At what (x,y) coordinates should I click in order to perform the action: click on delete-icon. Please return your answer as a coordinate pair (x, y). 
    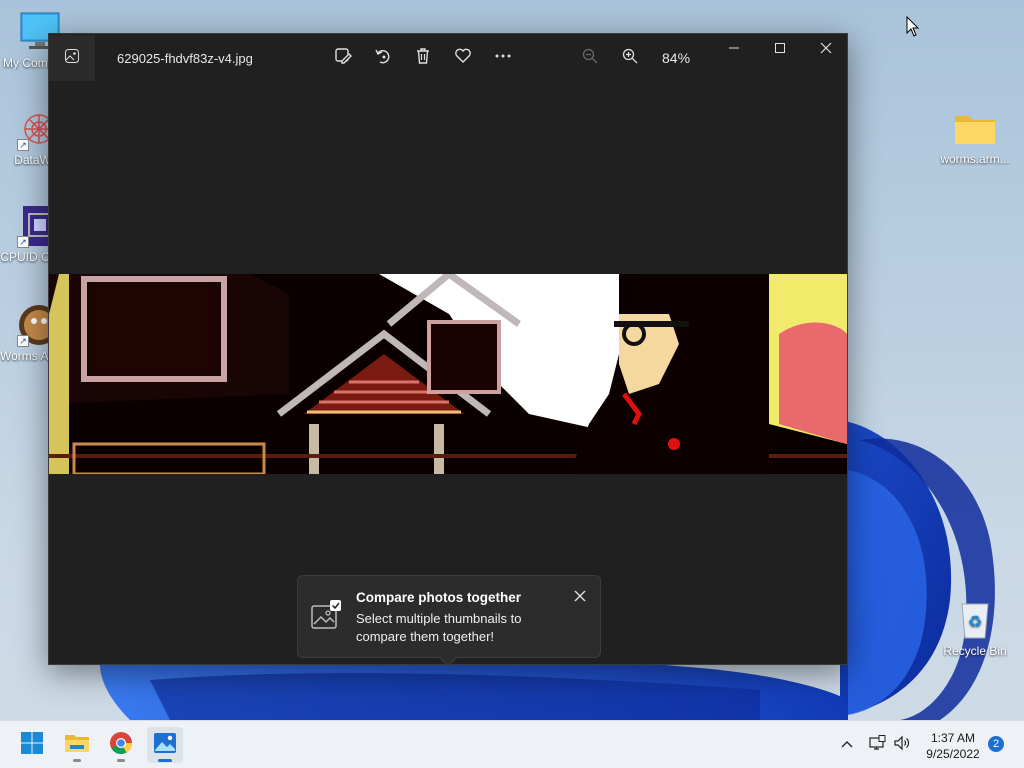
    Looking at the image, I should click on (423, 58).